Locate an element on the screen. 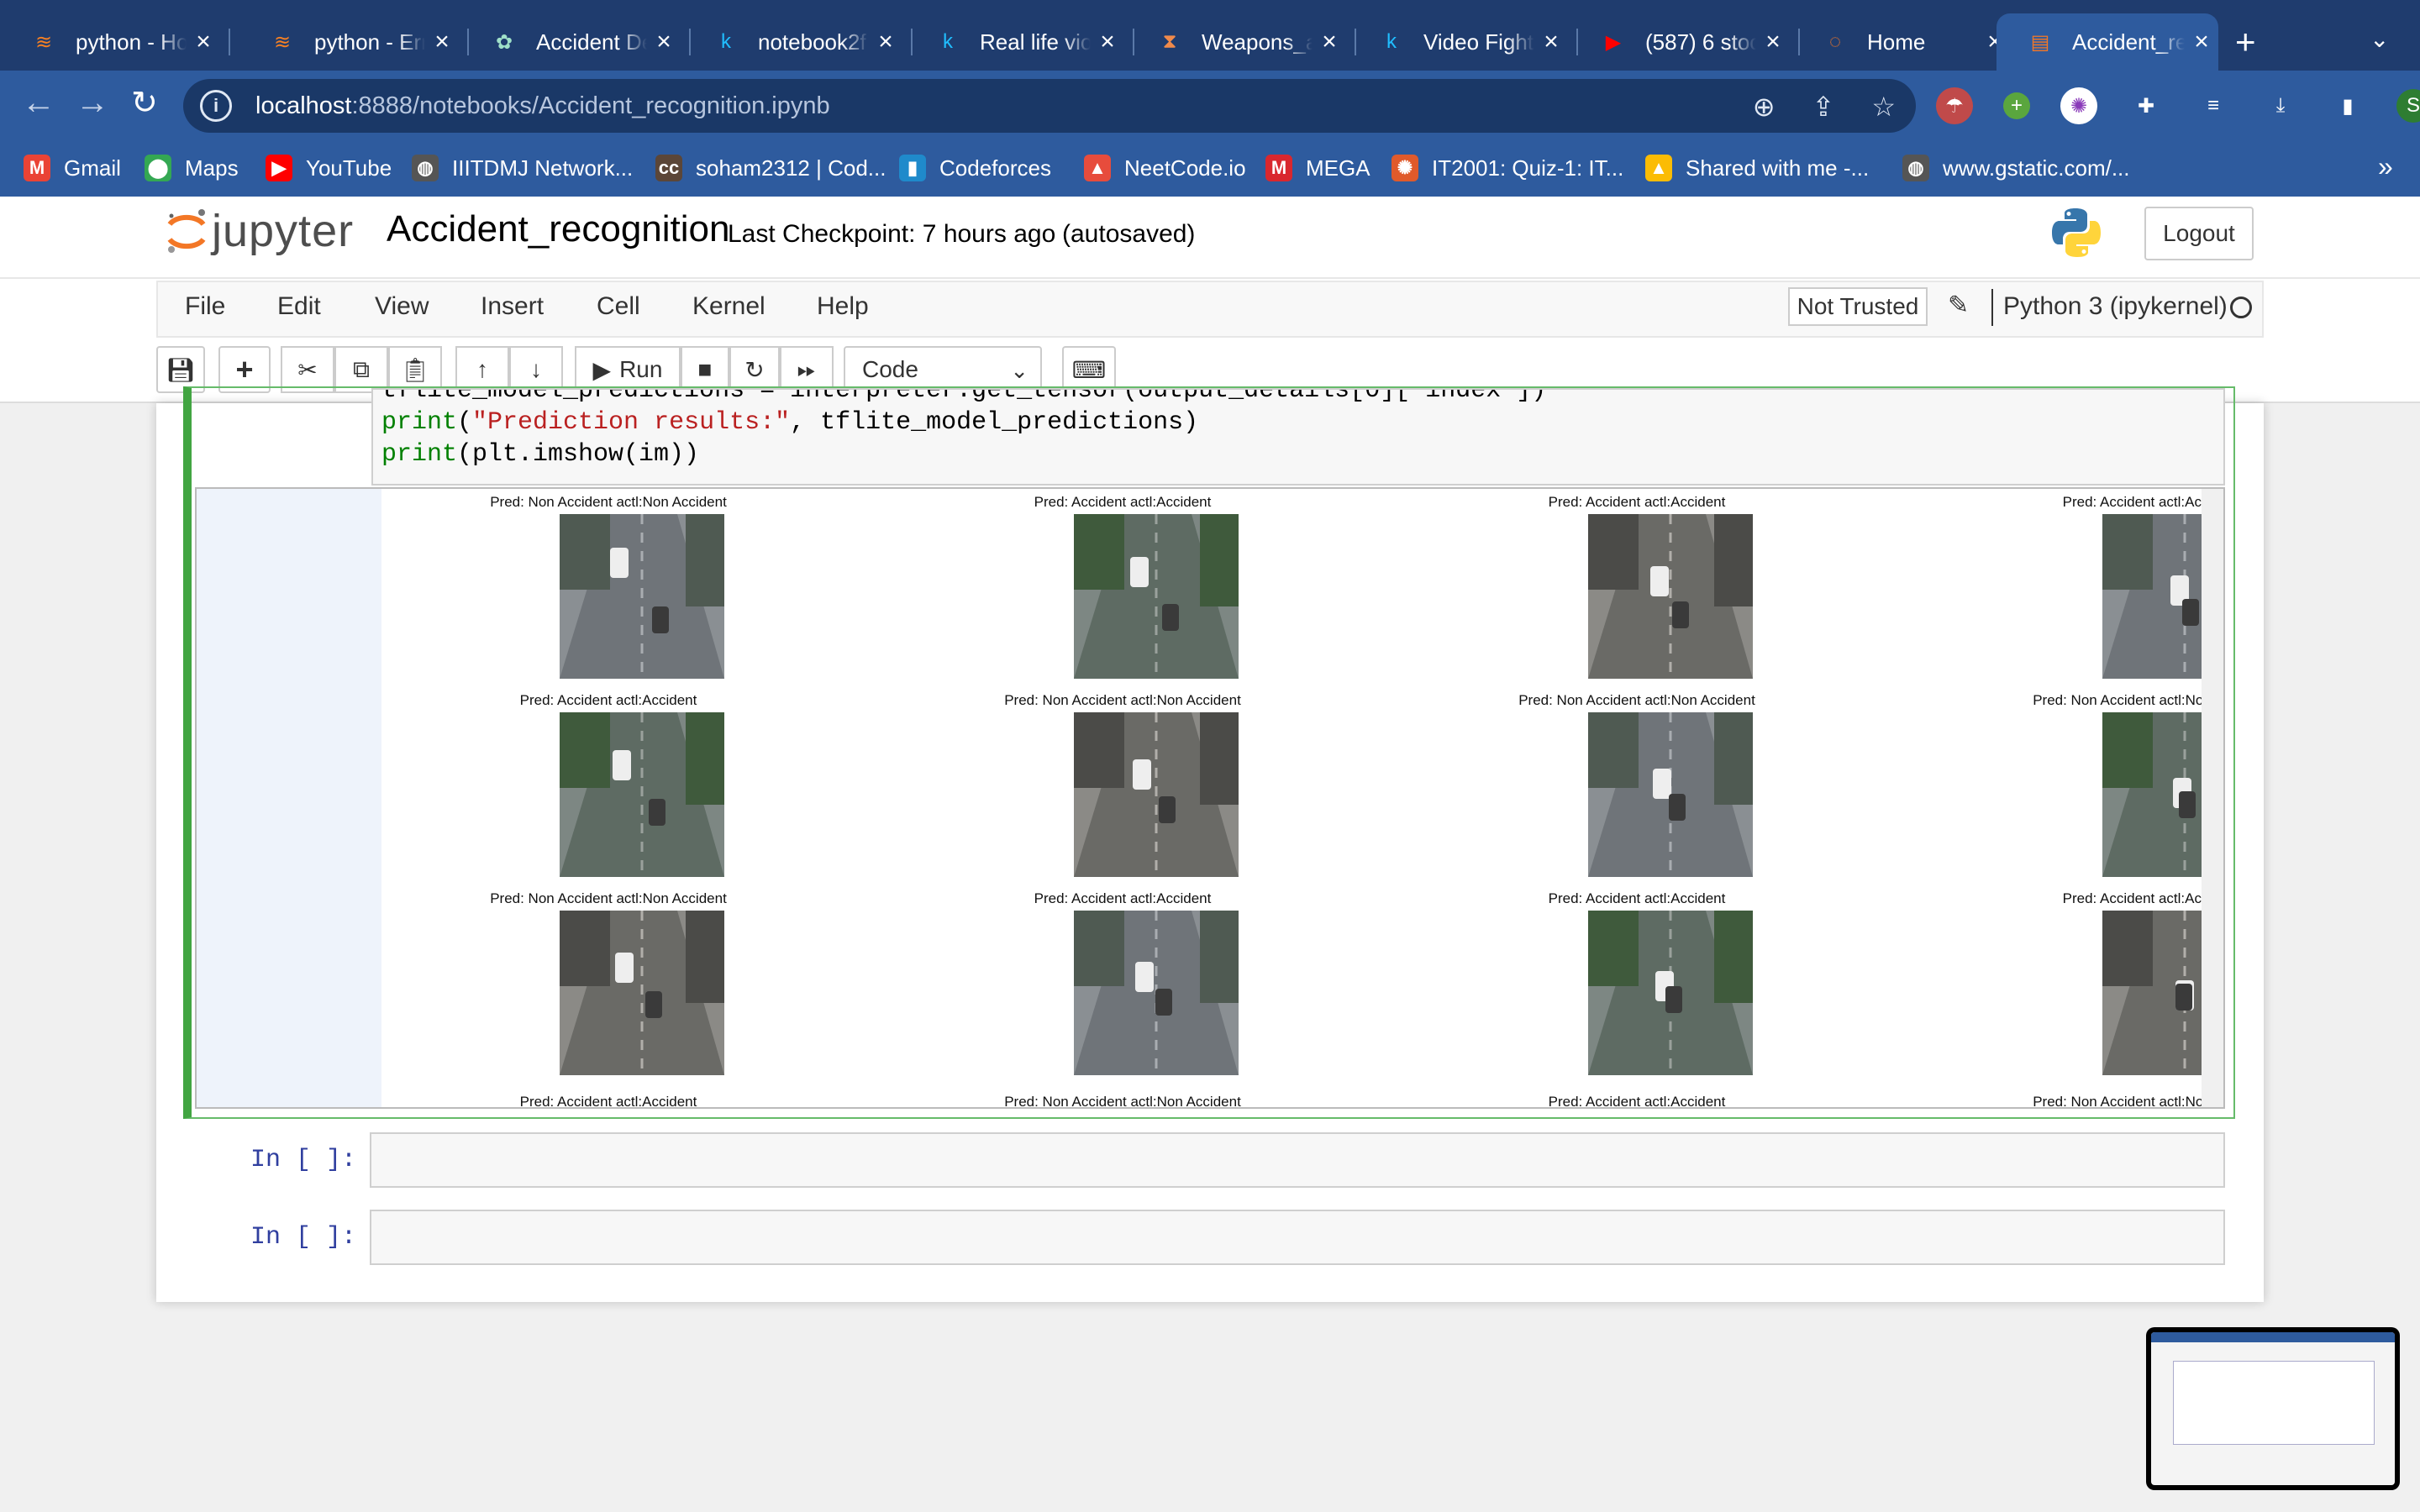  browser-tab: ▶ (587) 6 stoc × is located at coordinates (1680, 42).